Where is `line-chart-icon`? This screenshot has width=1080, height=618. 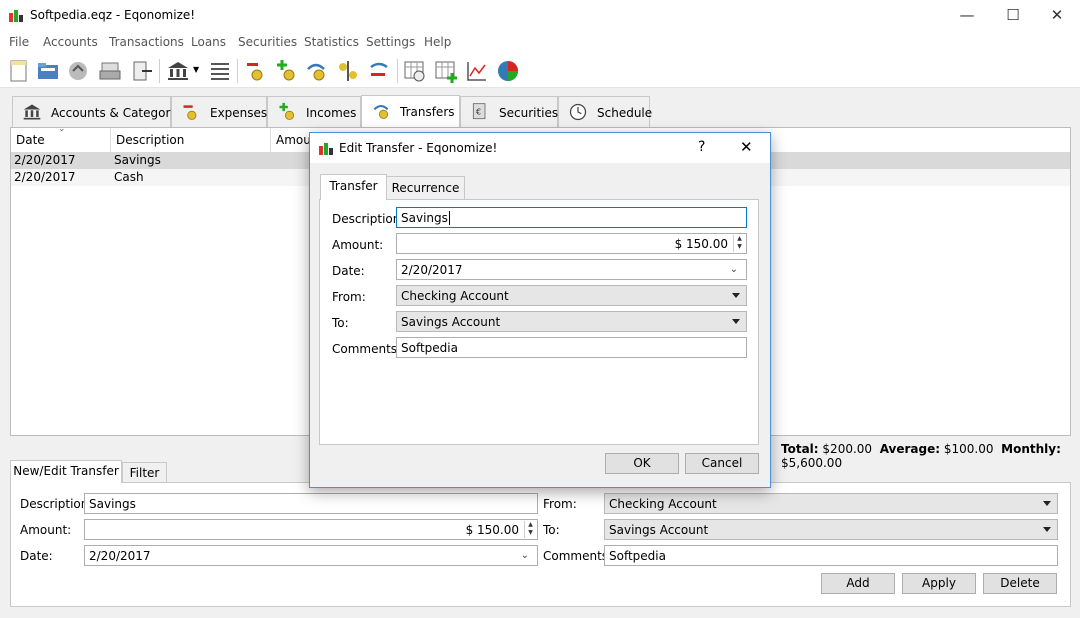
line-chart-icon is located at coordinates (477, 71).